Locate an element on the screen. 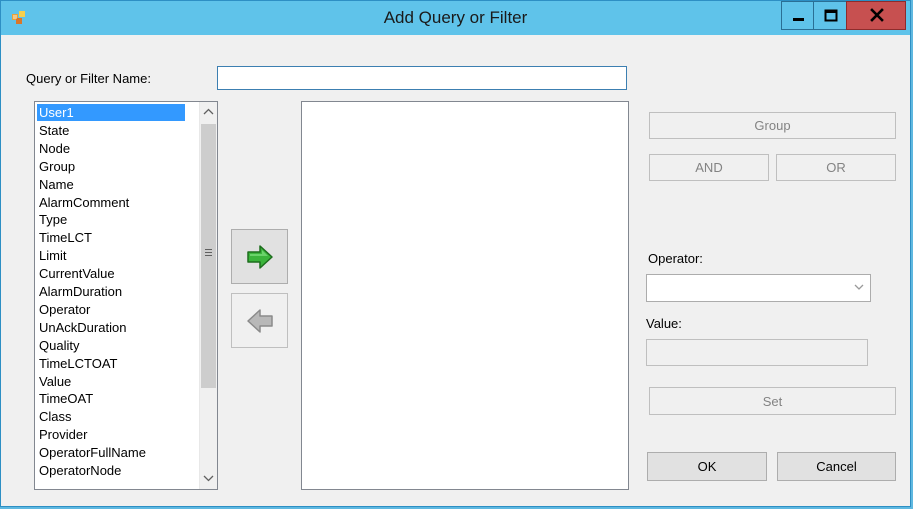 This screenshot has height=509, width=913. list-item: Node is located at coordinates (111, 148).